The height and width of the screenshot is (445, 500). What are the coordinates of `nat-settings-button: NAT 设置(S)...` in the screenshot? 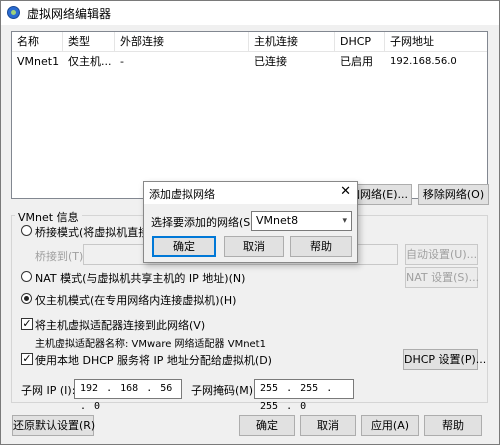 It's located at (442, 277).